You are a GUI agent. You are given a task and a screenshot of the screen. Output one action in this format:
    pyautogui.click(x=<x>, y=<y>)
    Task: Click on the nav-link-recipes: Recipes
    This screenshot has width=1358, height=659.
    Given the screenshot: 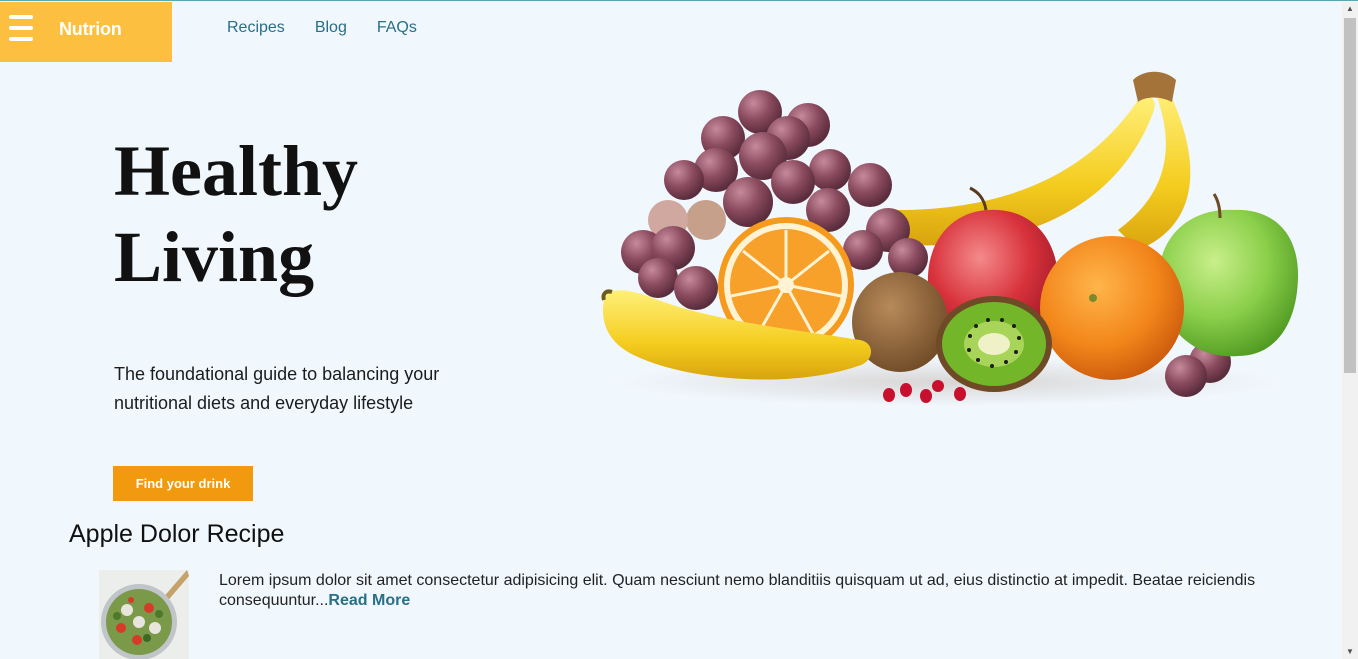 What is the action you would take?
    pyautogui.click(x=256, y=28)
    